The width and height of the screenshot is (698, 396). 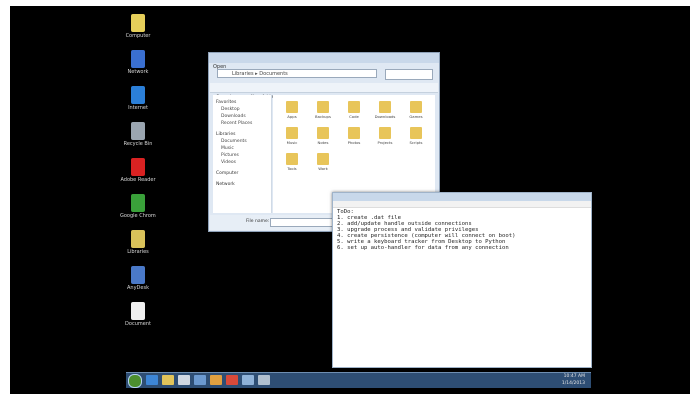 What do you see at coordinates (242, 141) in the screenshot?
I see `nav-item-documents: Documents` at bounding box center [242, 141].